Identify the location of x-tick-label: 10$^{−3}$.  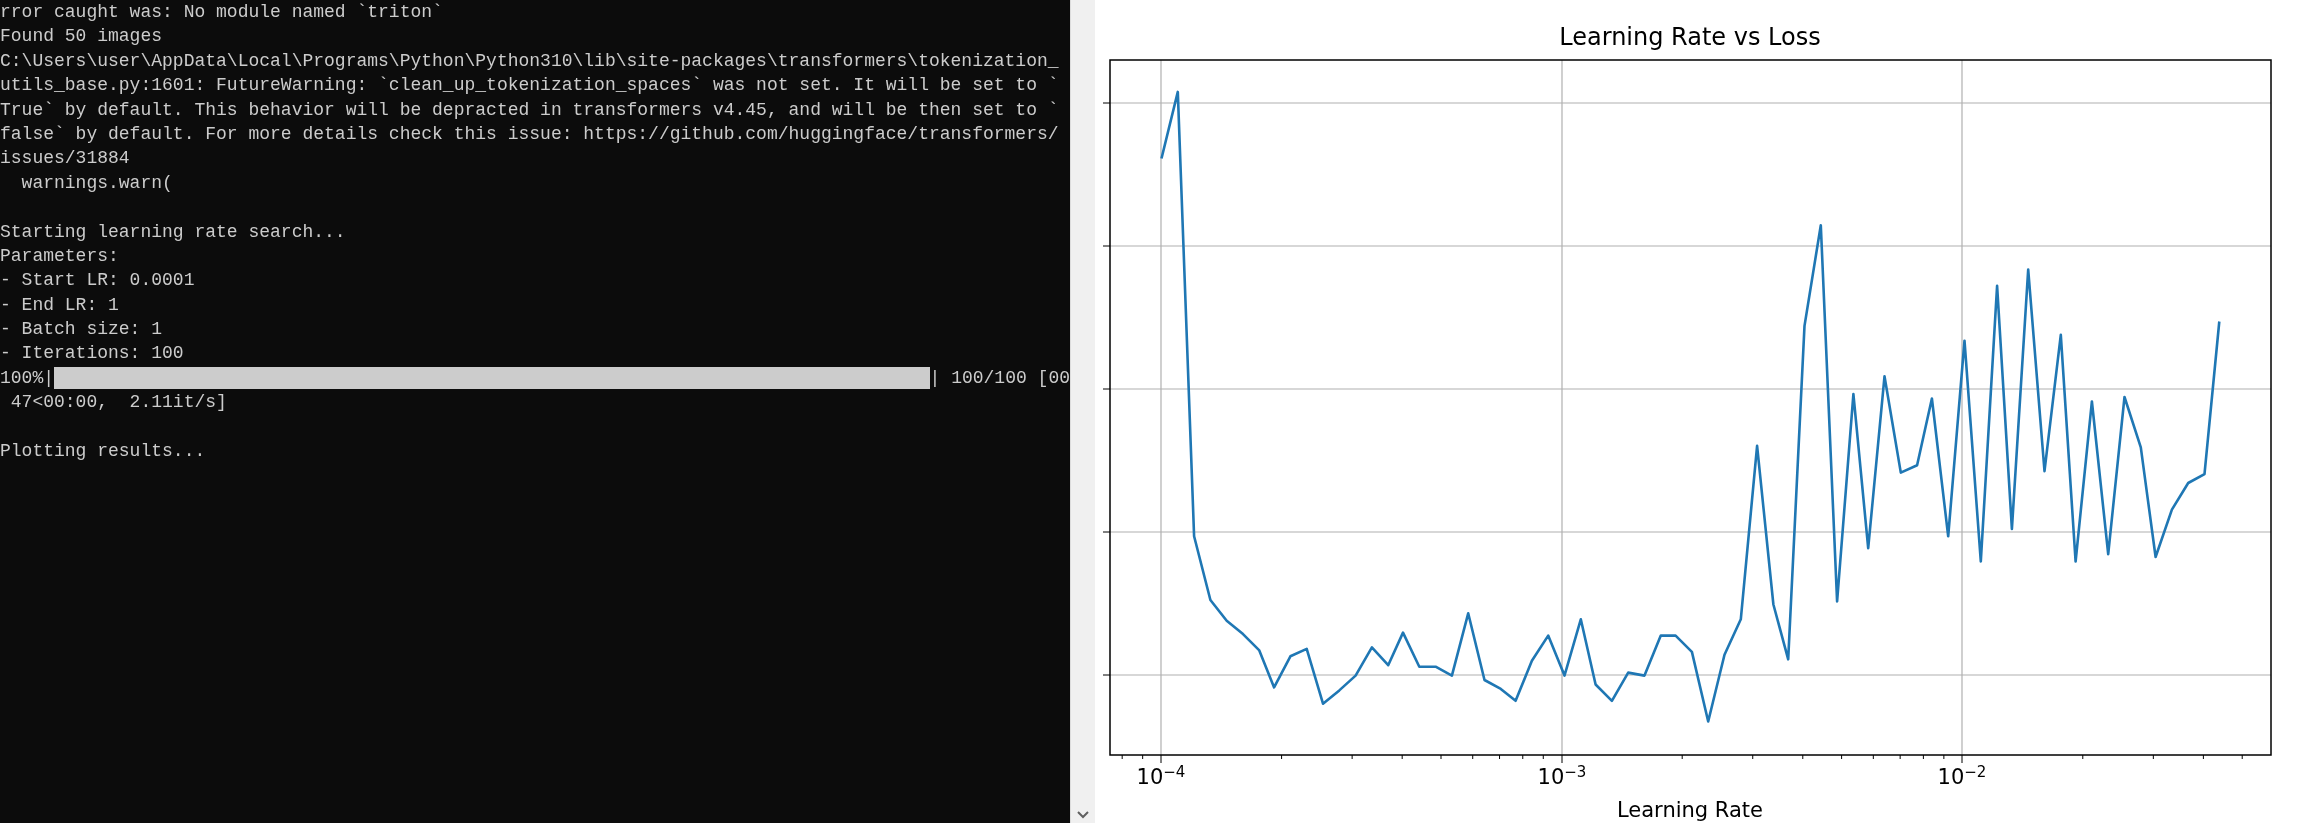
(1562, 777).